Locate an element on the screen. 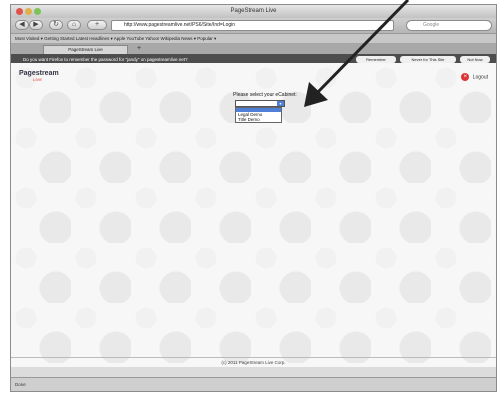  home-button: ⌂ is located at coordinates (74, 25).